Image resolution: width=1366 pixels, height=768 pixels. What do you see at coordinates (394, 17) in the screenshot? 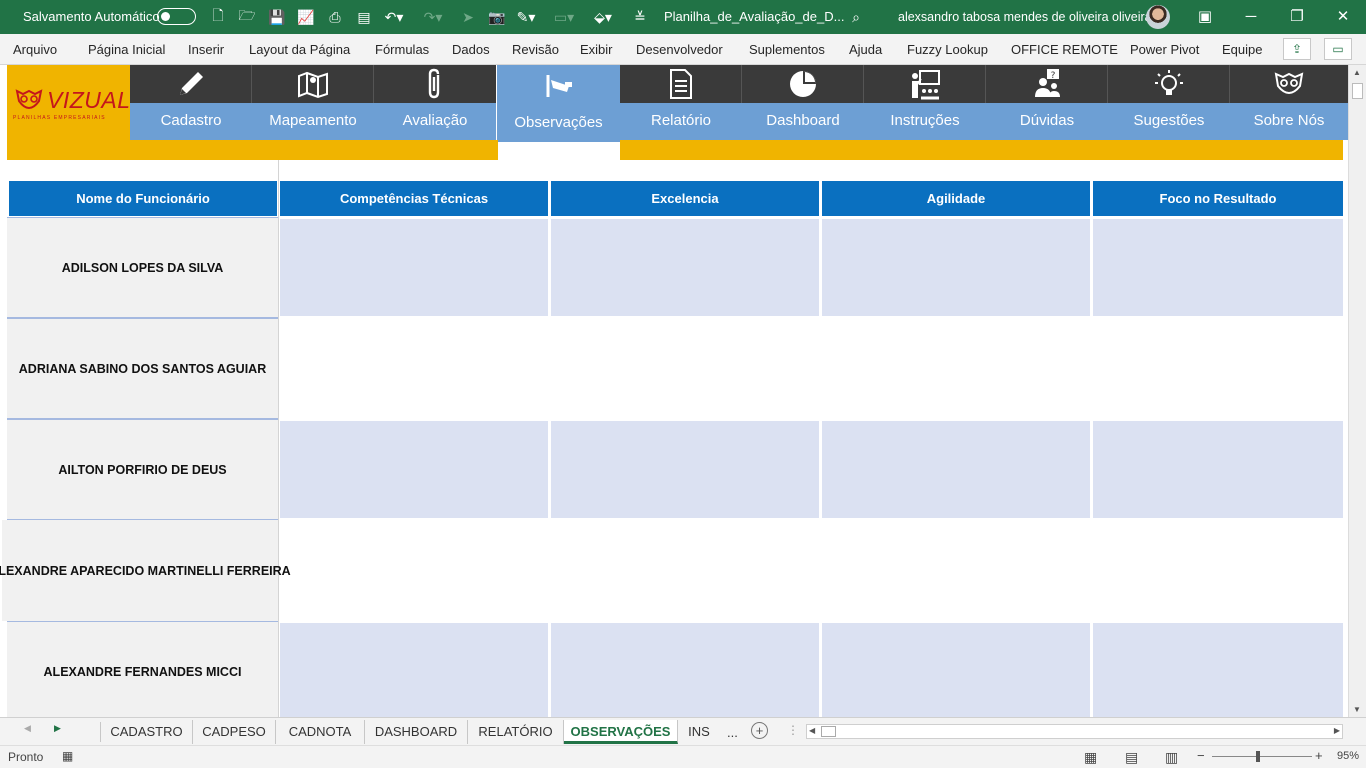
I see `undo-icon: ↶▾` at bounding box center [394, 17].